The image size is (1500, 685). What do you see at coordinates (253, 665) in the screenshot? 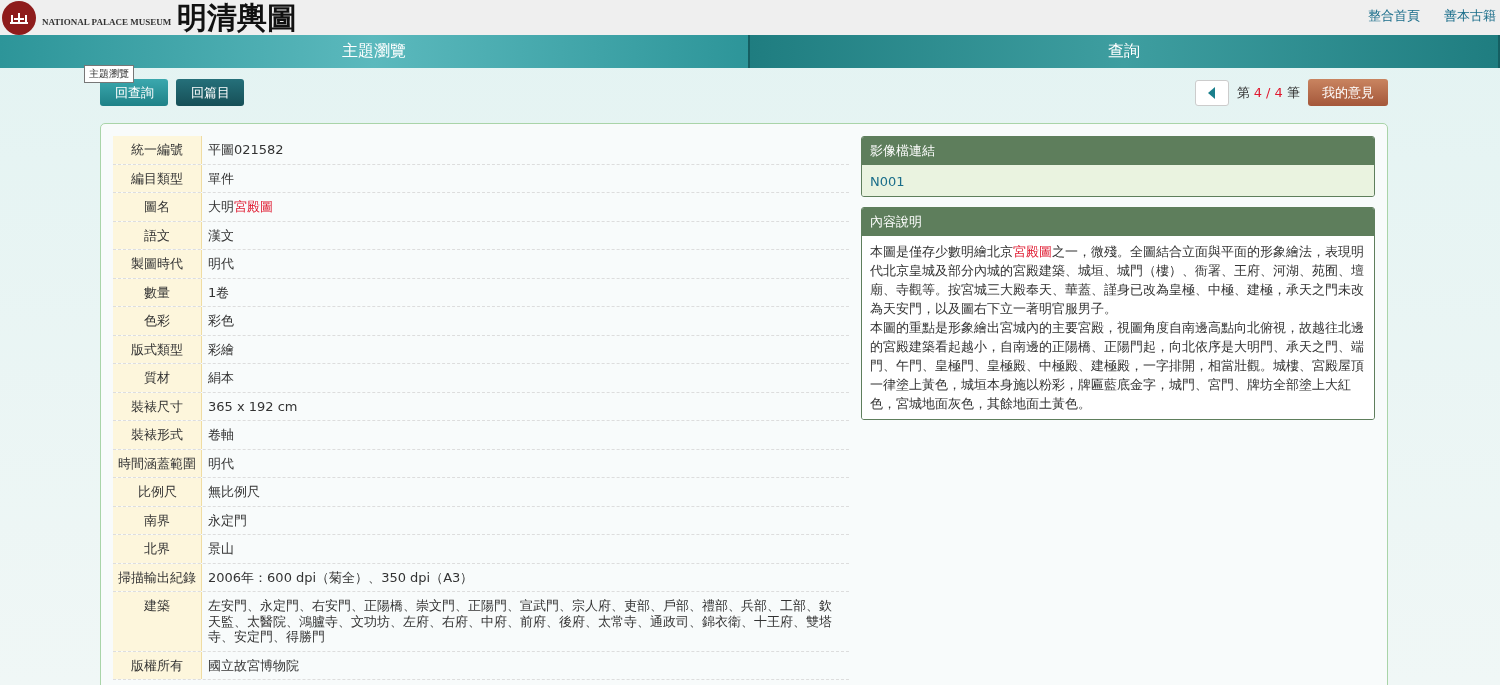
I see `field-value: 國立故宮博物院` at bounding box center [253, 665].